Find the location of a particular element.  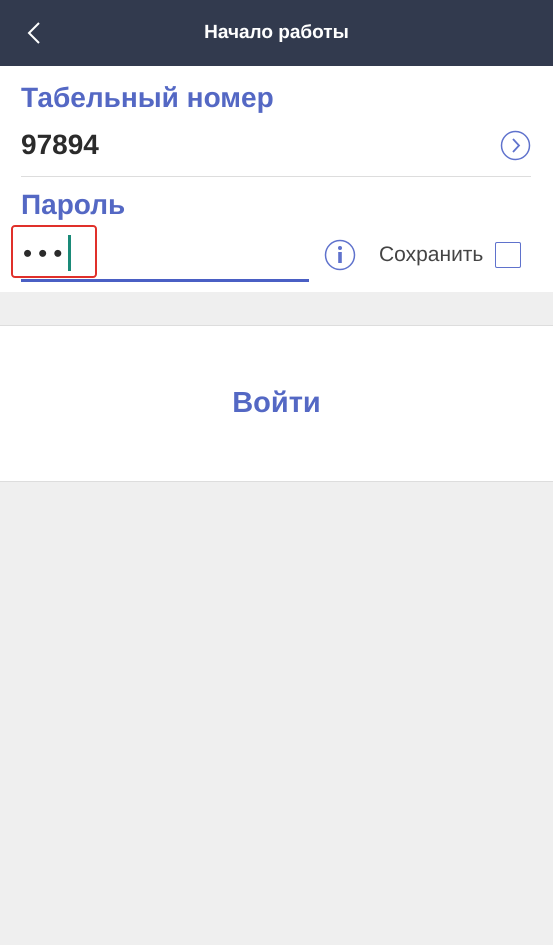

text-caret is located at coordinates (70, 253).